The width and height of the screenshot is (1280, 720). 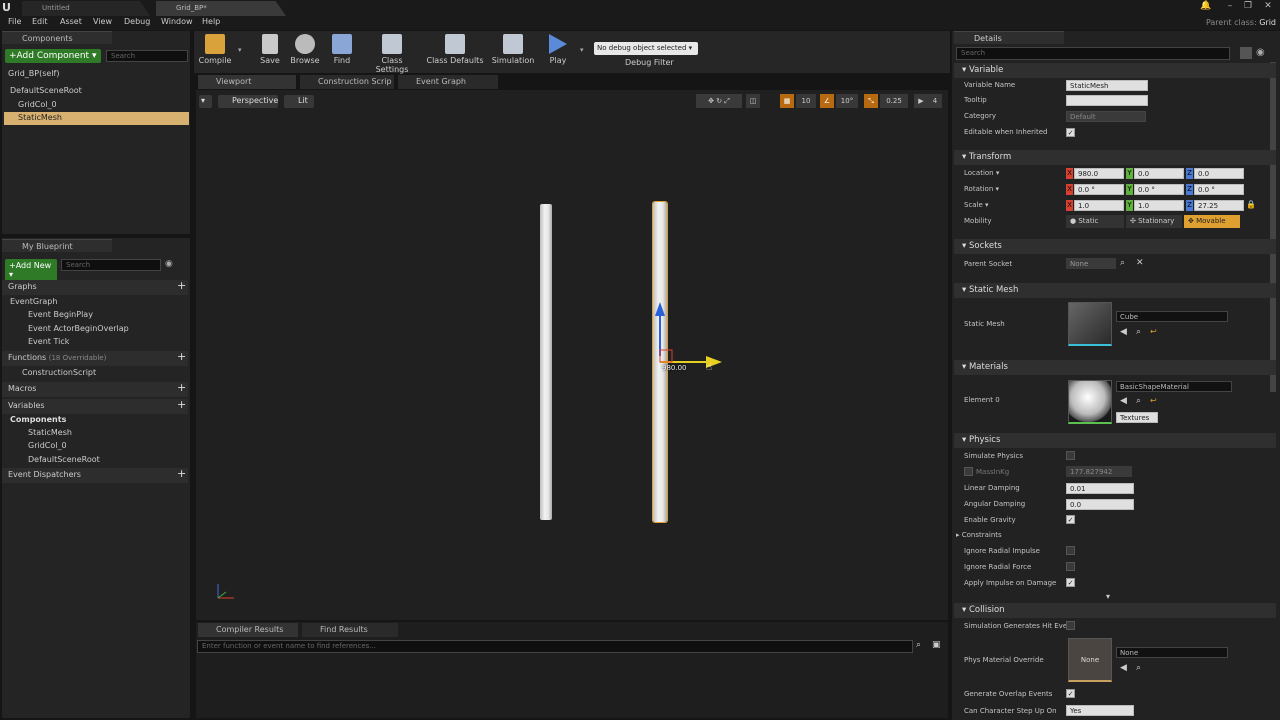 What do you see at coordinates (1070, 566) in the screenshot?
I see `ignore-radial-force-checkbox` at bounding box center [1070, 566].